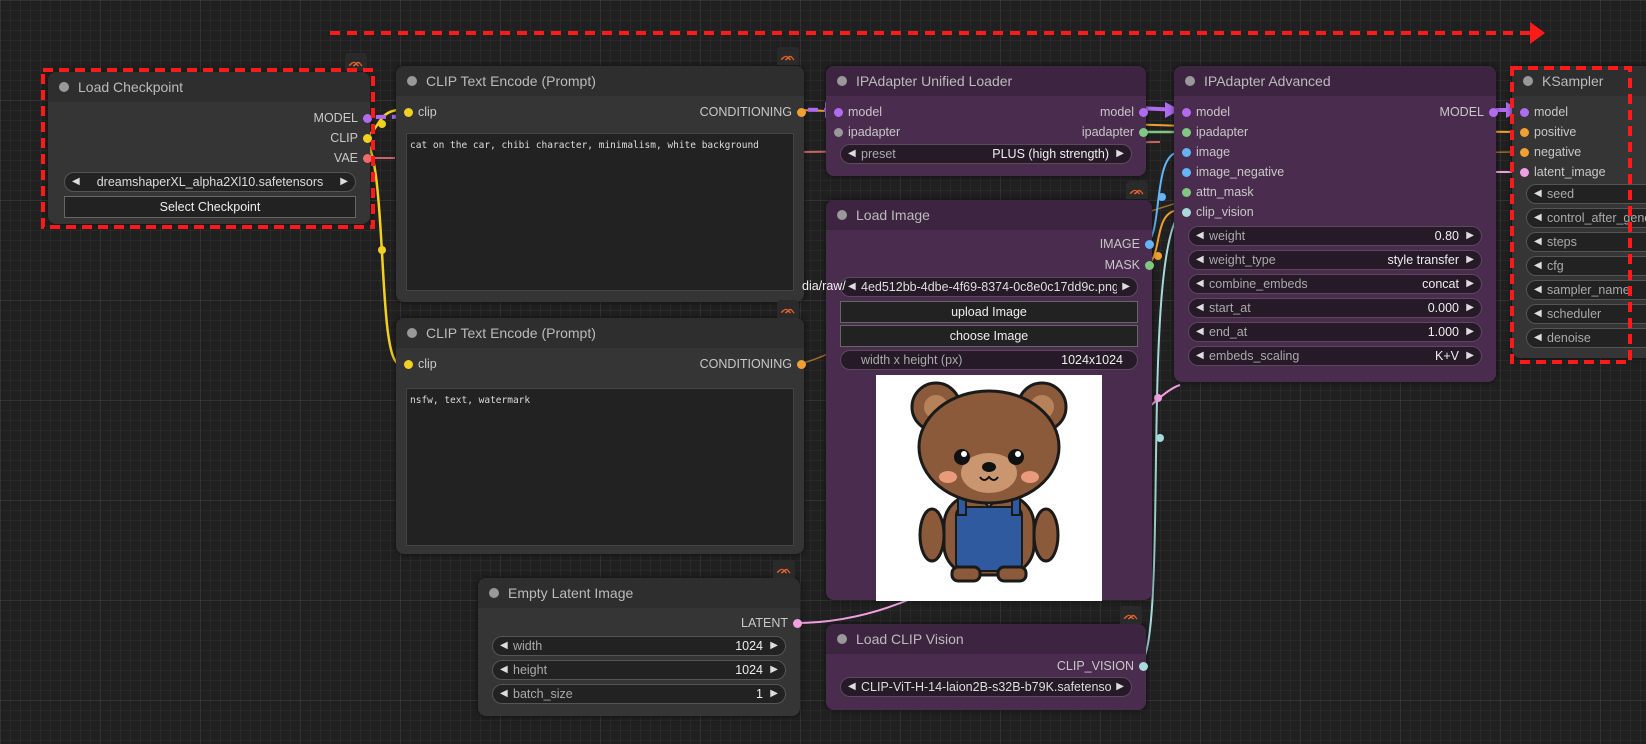 The height and width of the screenshot is (744, 1646). Describe the element at coordinates (989, 215) in the screenshot. I see `node-title: Load Image` at that location.